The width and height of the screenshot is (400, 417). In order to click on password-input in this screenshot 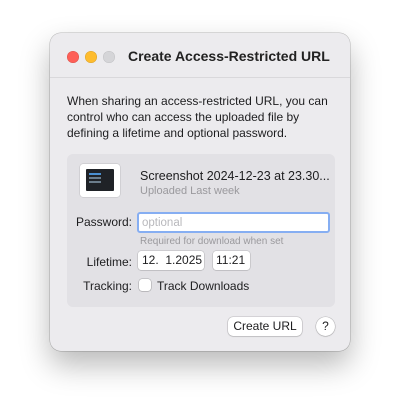, I will do `click(233, 222)`.